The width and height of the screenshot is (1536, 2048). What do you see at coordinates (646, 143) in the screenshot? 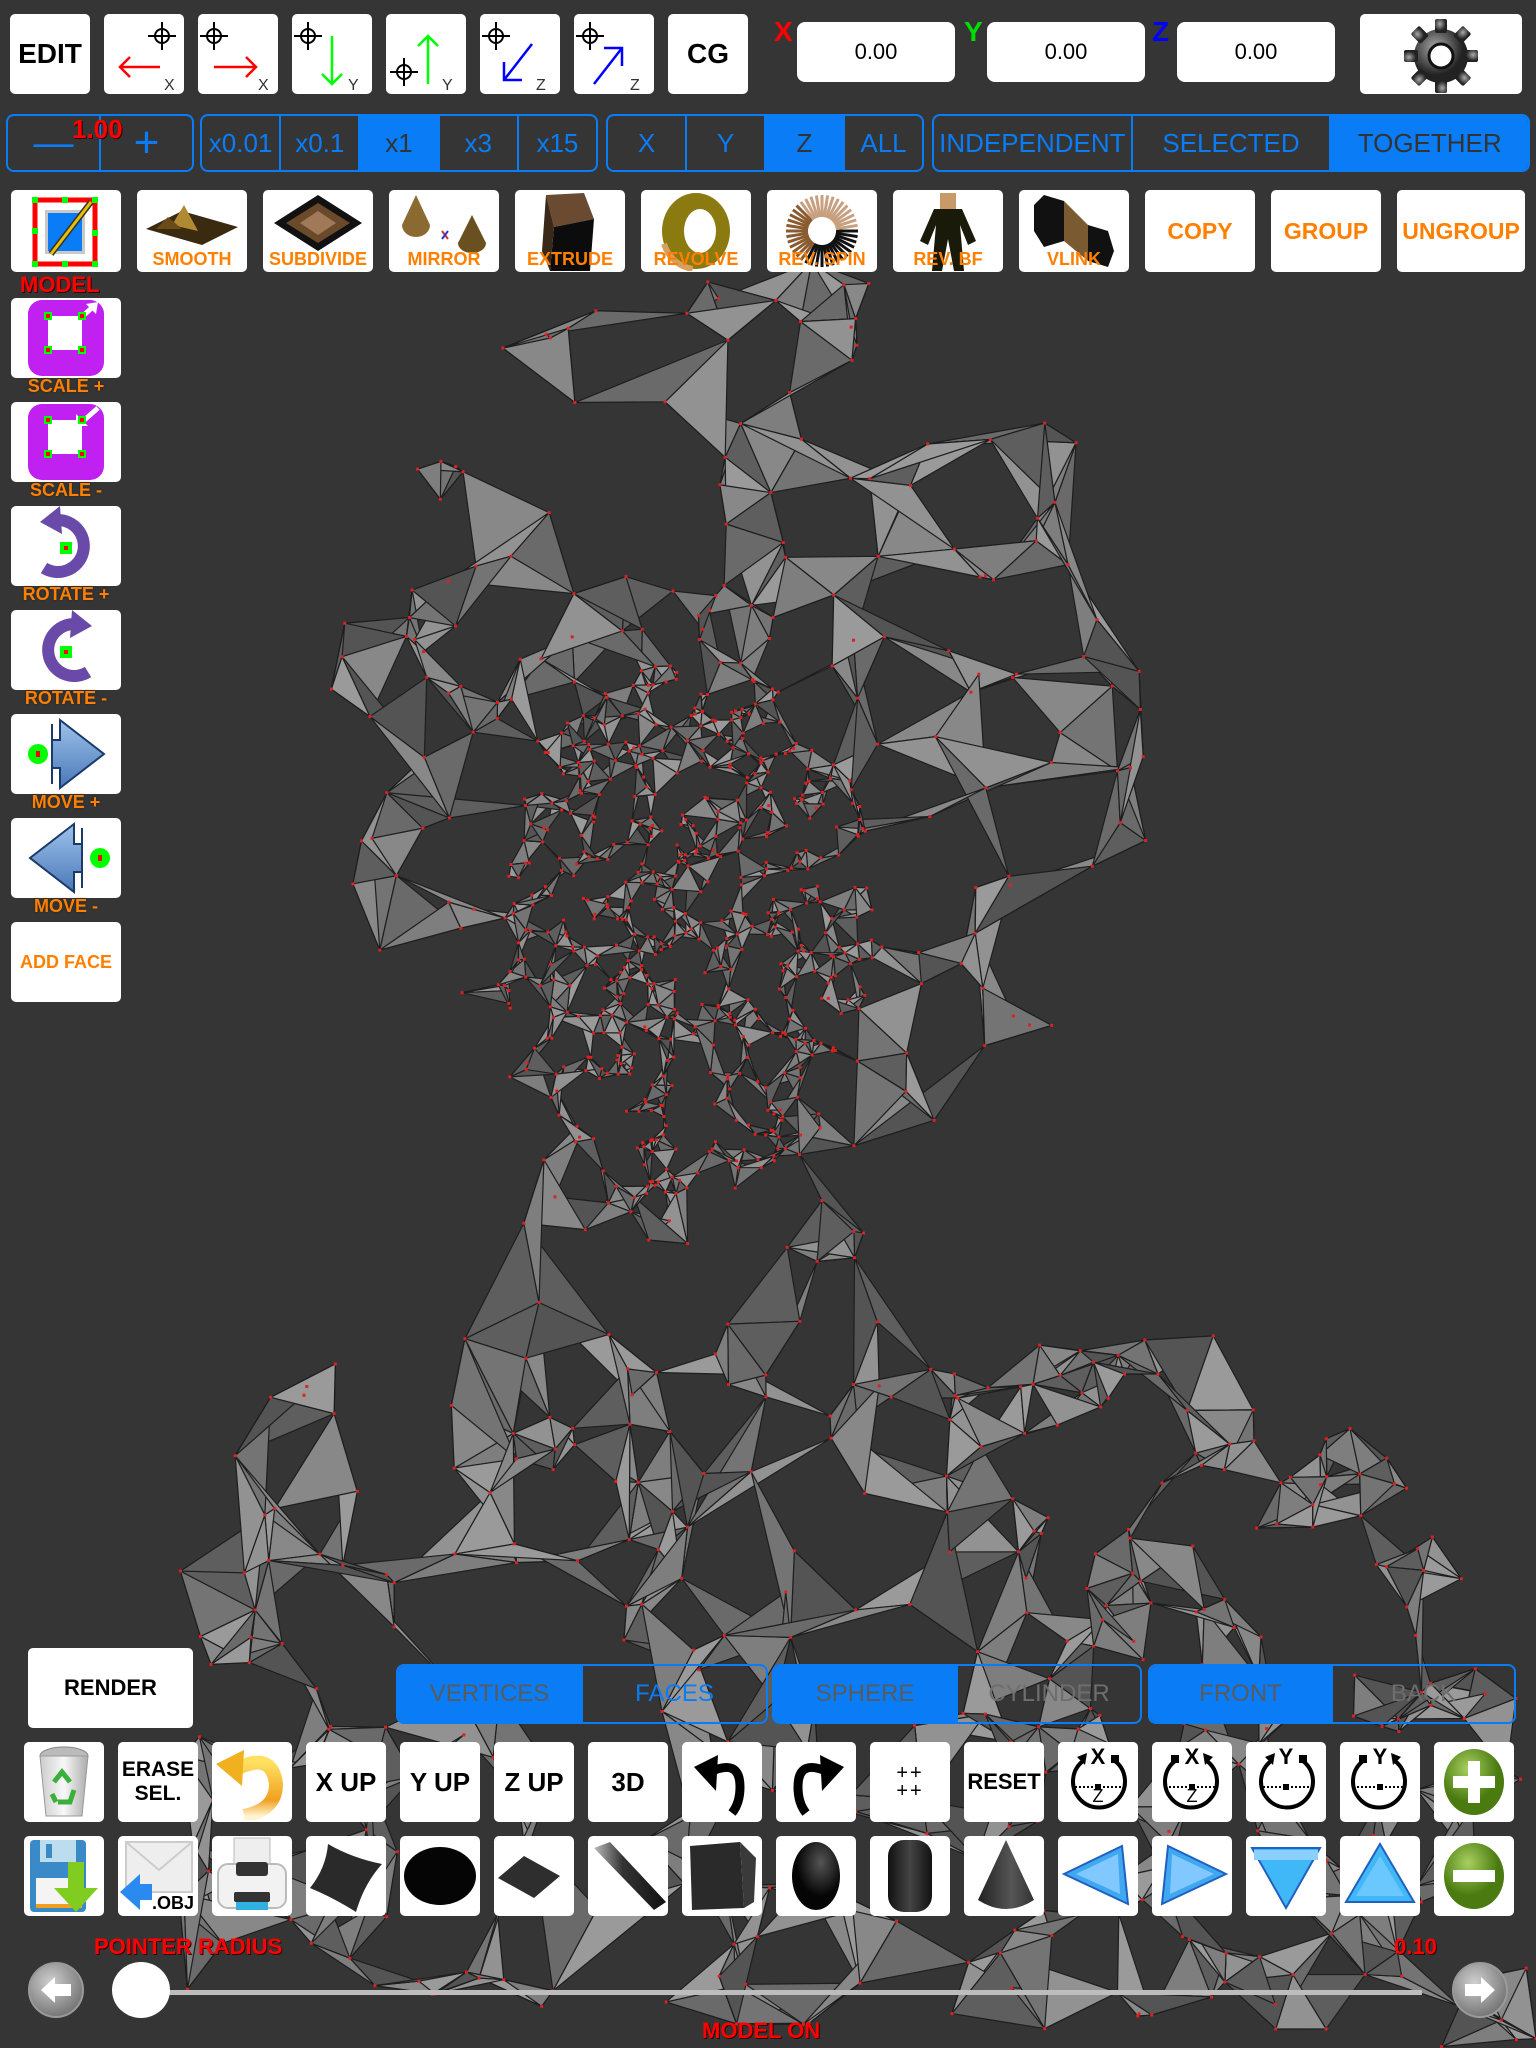
I see `axis-option-x: X` at bounding box center [646, 143].